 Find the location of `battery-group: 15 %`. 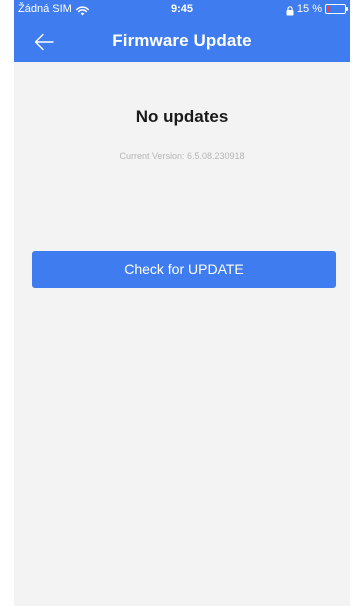

battery-group: 15 % is located at coordinates (317, 9).